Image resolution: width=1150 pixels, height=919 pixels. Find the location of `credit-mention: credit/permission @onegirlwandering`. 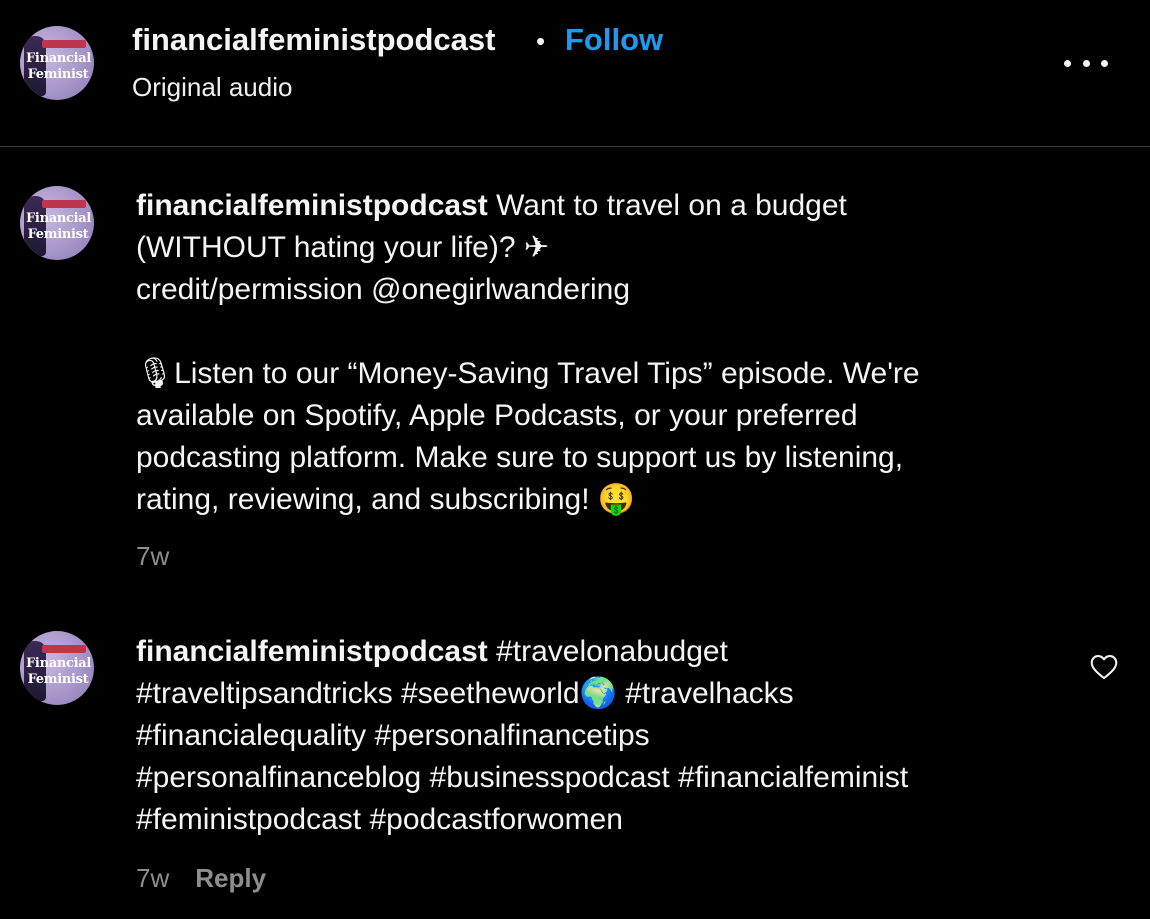

credit-mention: credit/permission @onegirlwandering is located at coordinates (596, 290).